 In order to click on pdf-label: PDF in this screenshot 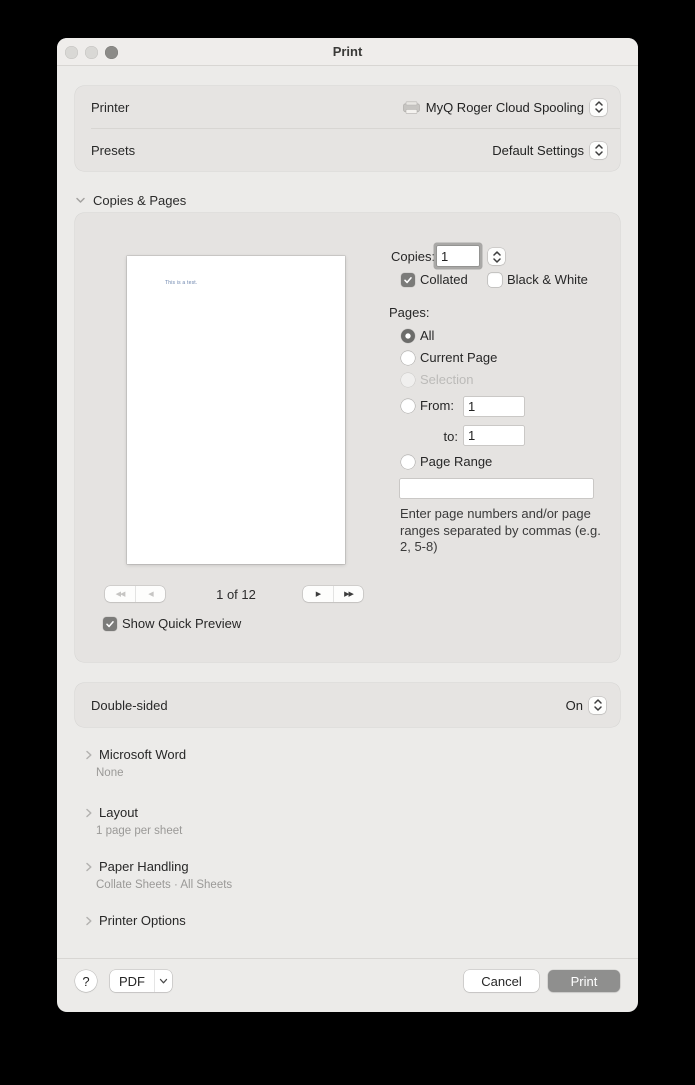, I will do `click(132, 981)`.